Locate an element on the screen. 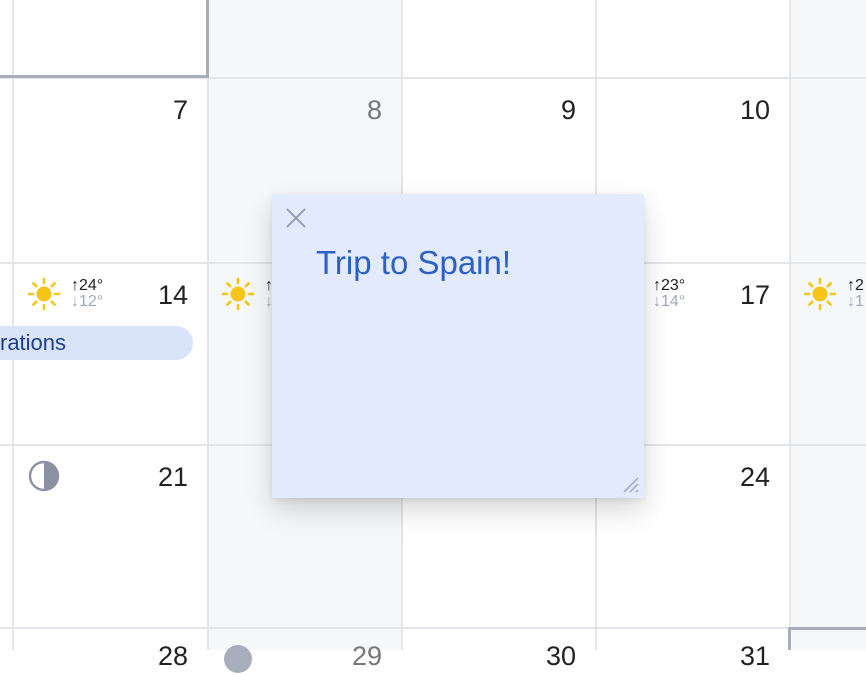  weather-temps: ↑2 ↓1 is located at coordinates (855, 294).